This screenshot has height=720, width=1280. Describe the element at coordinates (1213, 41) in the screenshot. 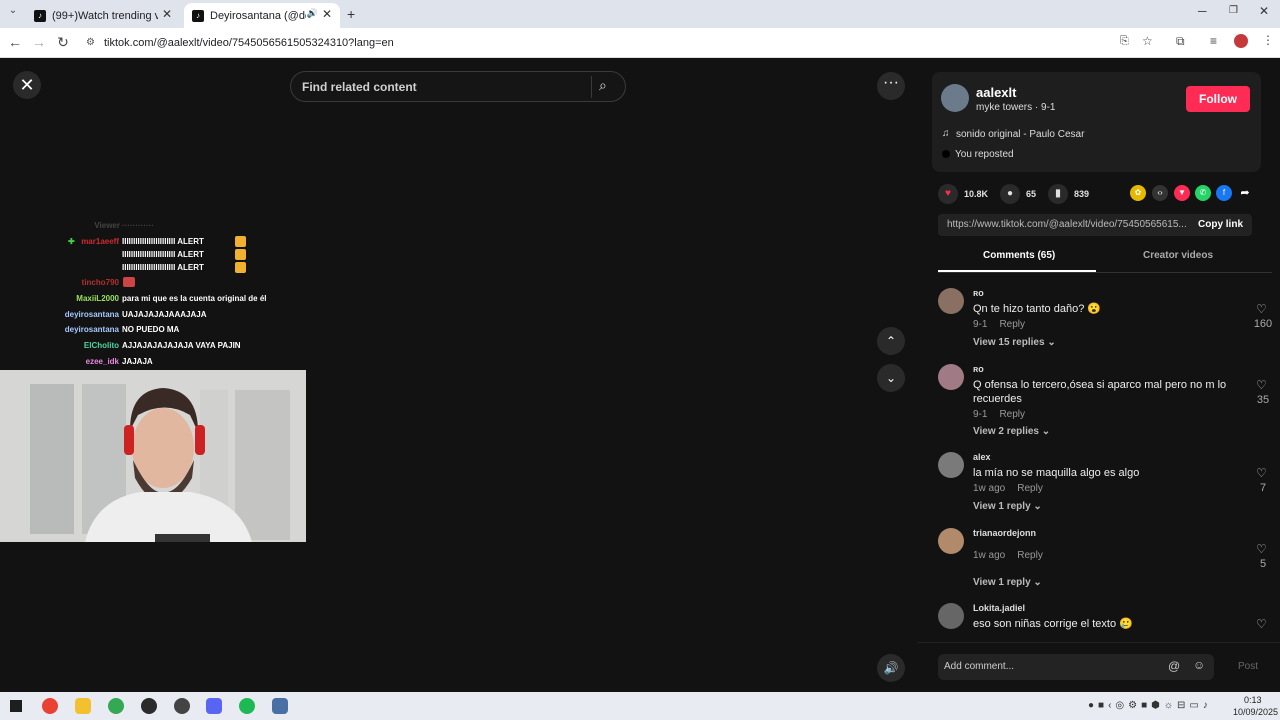

I see `media-control-icon: ≡` at that location.